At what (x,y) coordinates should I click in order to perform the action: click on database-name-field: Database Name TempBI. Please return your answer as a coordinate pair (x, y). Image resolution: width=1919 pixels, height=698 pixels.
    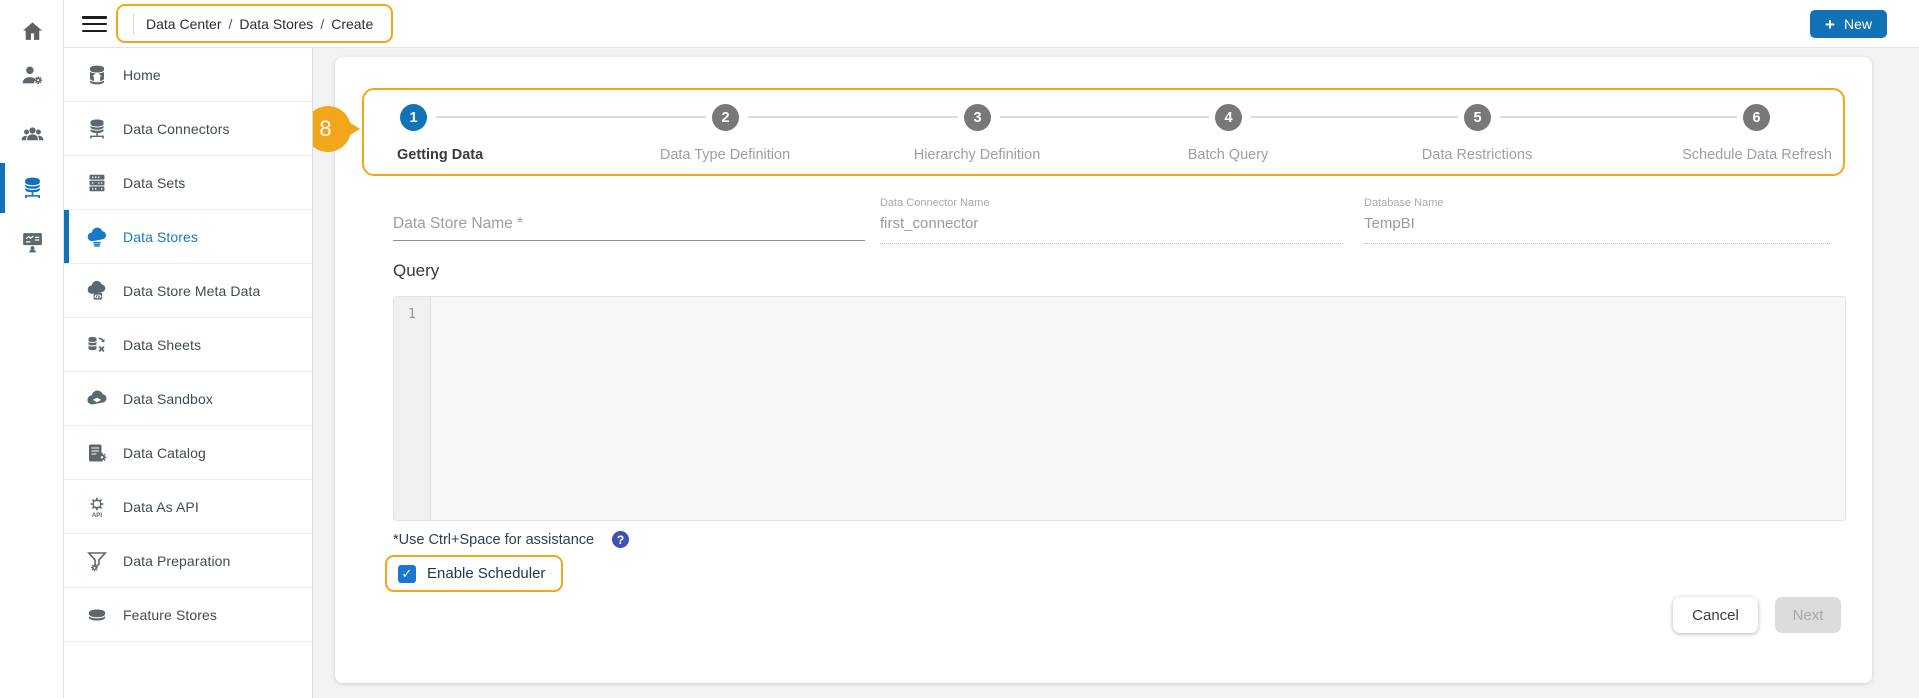
    Looking at the image, I should click on (1597, 220).